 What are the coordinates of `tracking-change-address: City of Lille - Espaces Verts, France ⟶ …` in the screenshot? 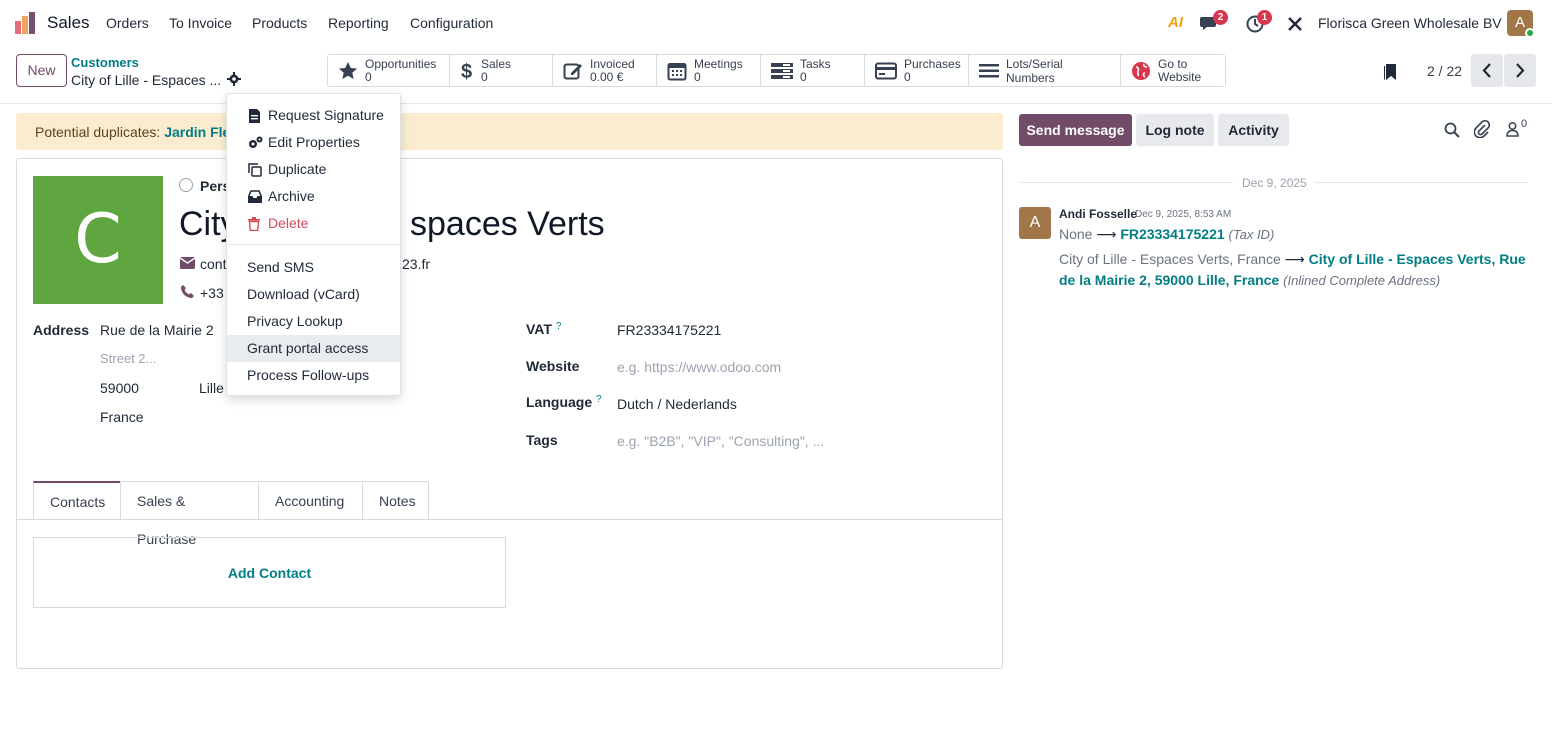 It's located at (1296, 270).